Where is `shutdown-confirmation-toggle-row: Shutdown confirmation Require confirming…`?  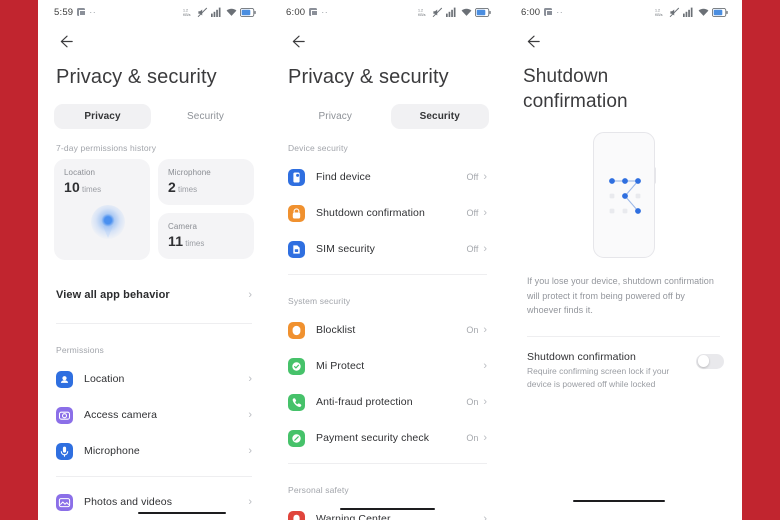 shutdown-confirmation-toggle-row: Shutdown confirmation Require confirming… is located at coordinates (623, 364).